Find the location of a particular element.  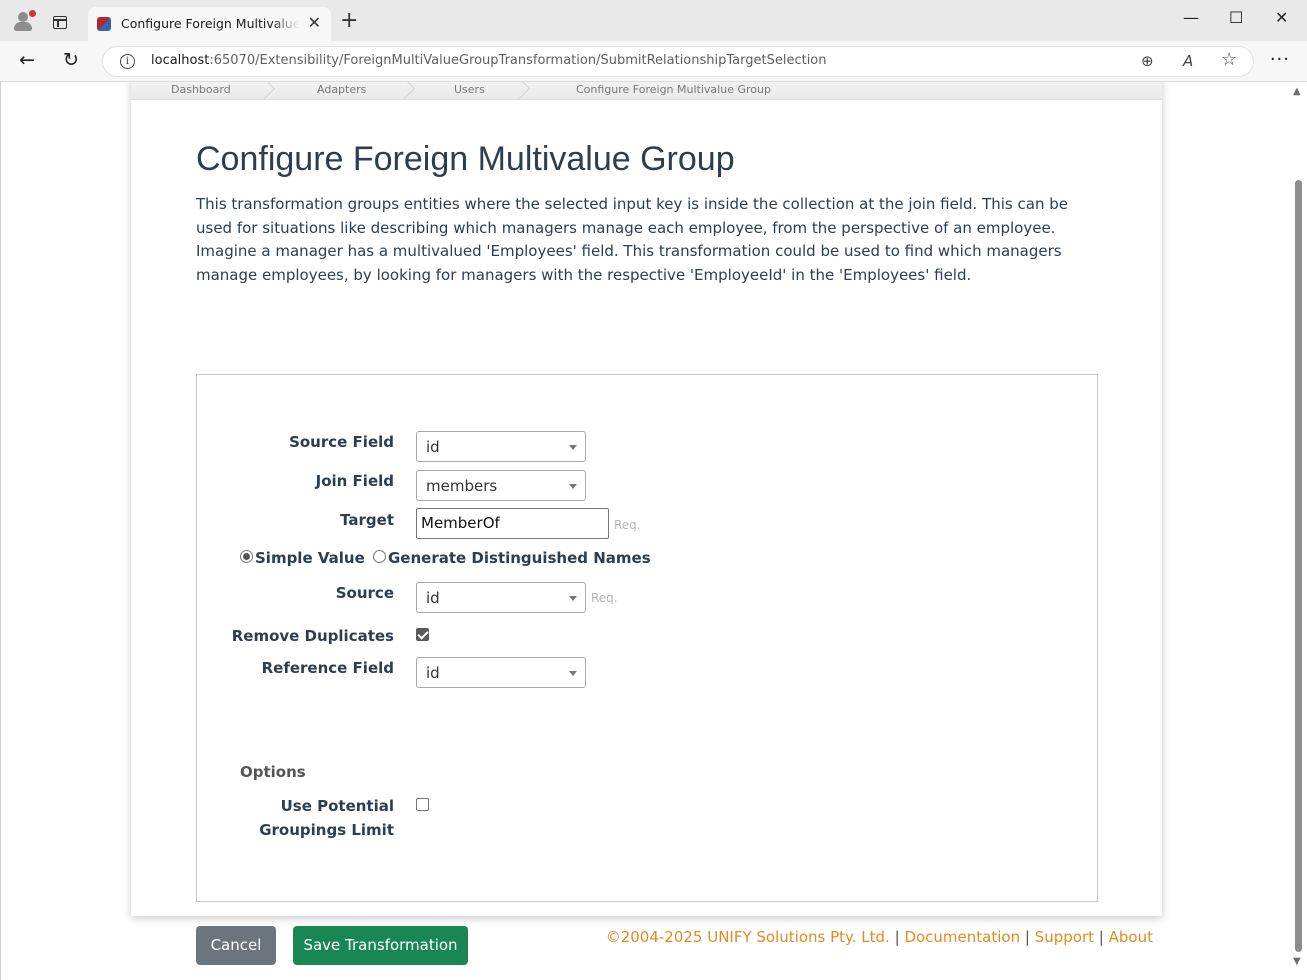

read-aloud-icon: A is located at coordinates (1188, 61).